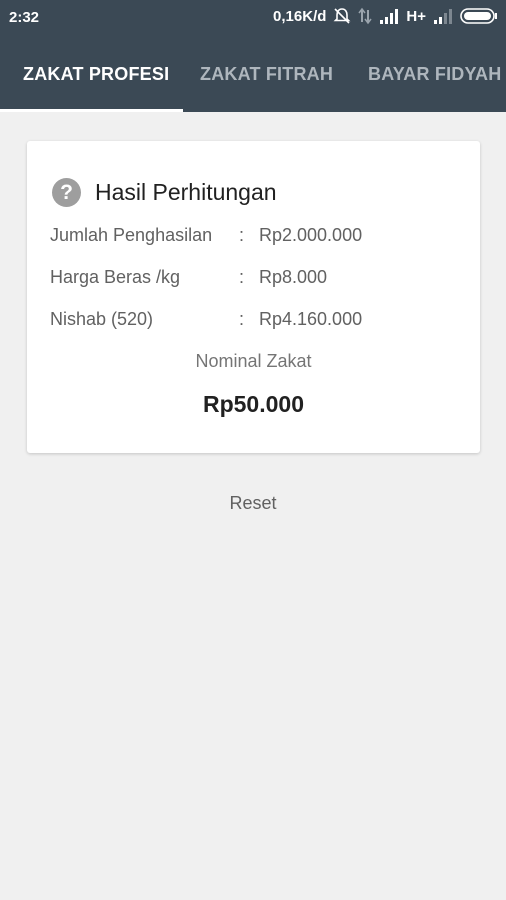 Image resolution: width=506 pixels, height=900 pixels. What do you see at coordinates (311, 235) in the screenshot?
I see `row-value: Rp2.000.000` at bounding box center [311, 235].